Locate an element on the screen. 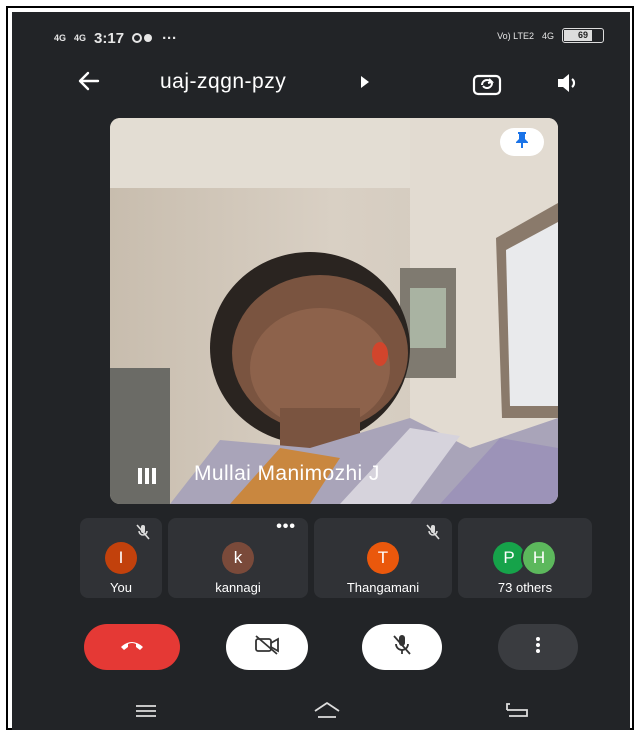  clock: 3:17 is located at coordinates (109, 38).